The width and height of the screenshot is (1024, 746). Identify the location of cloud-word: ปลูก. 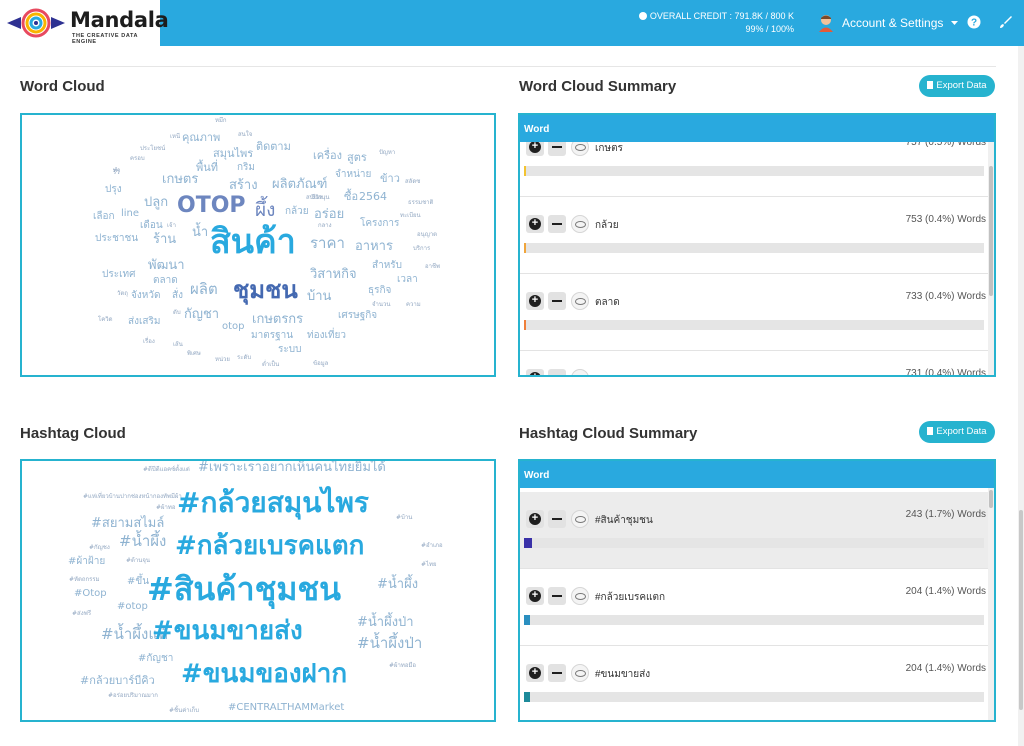
(156, 202).